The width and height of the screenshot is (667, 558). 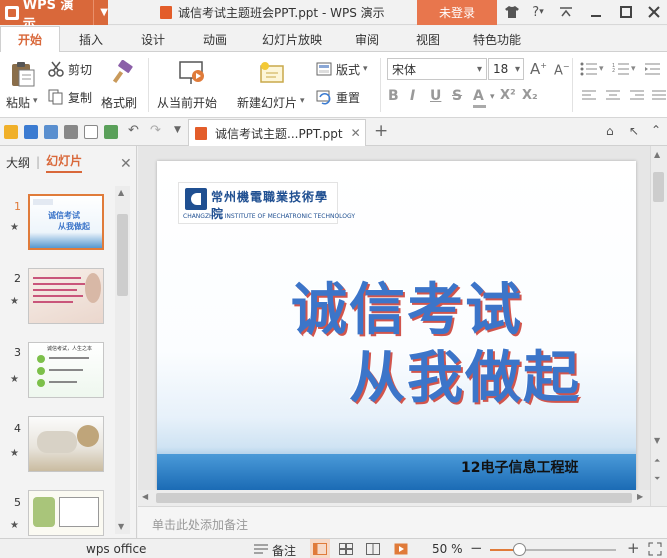 What do you see at coordinates (345, 97) in the screenshot?
I see `reset-button: 重置` at bounding box center [345, 97].